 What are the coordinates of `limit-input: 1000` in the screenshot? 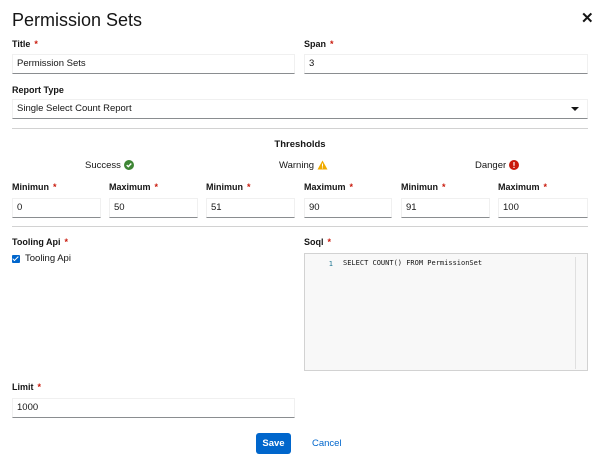 It's located at (153, 408).